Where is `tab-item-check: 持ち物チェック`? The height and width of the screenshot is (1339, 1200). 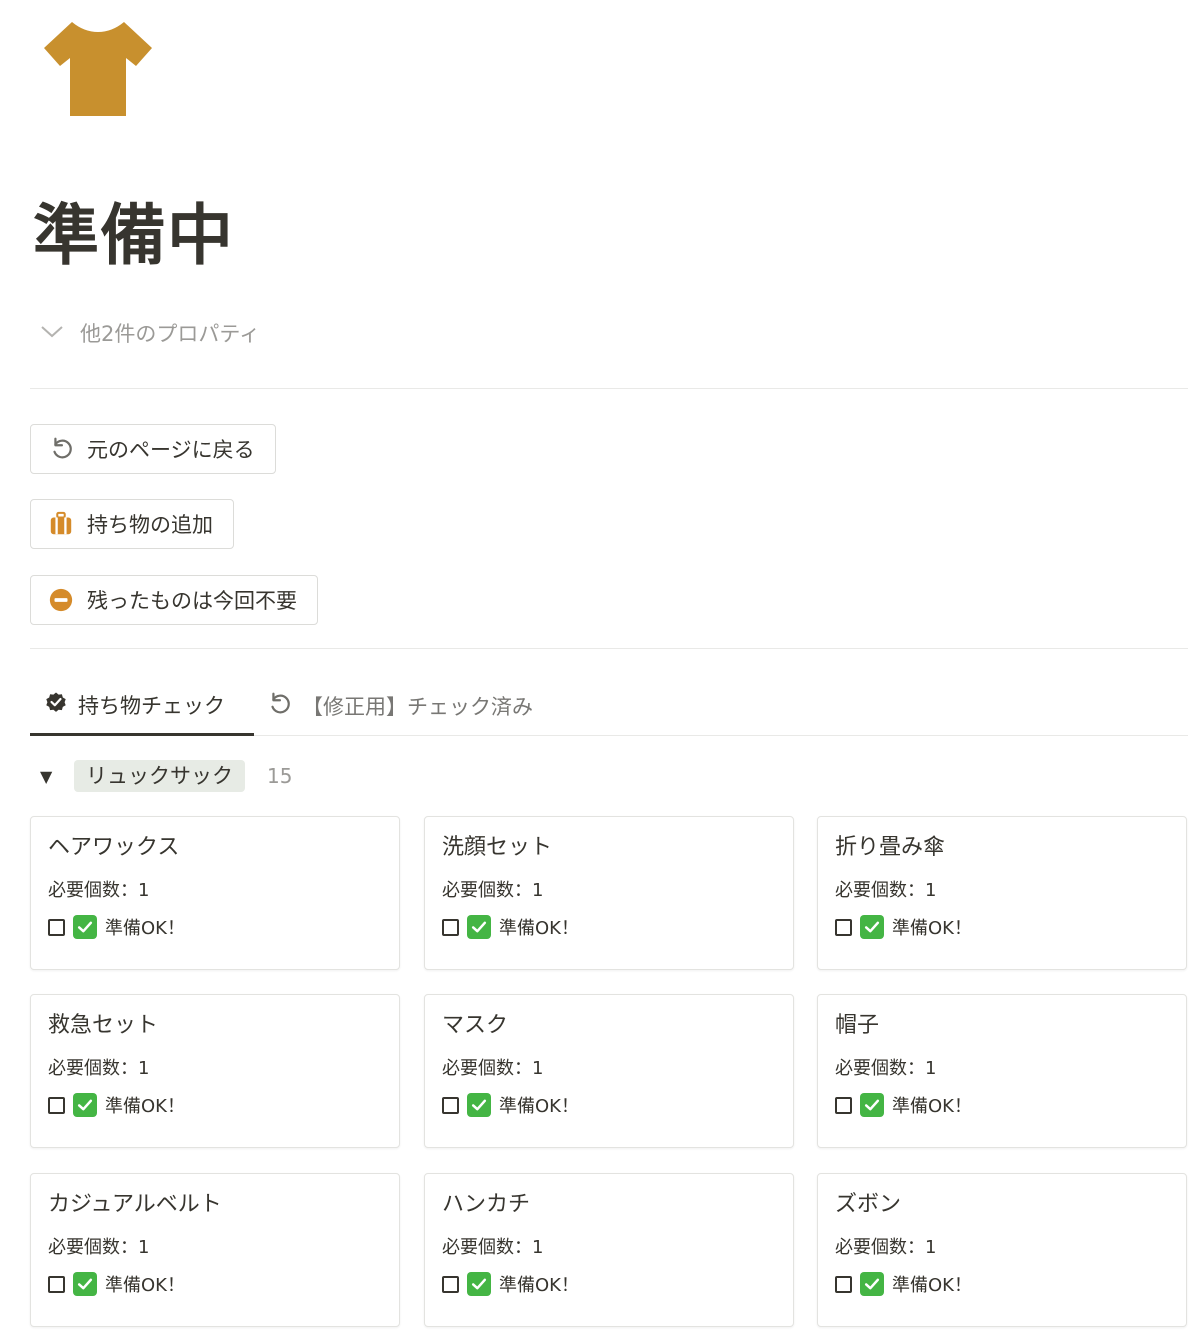
tab-item-check: 持ち物チェック is located at coordinates (142, 706).